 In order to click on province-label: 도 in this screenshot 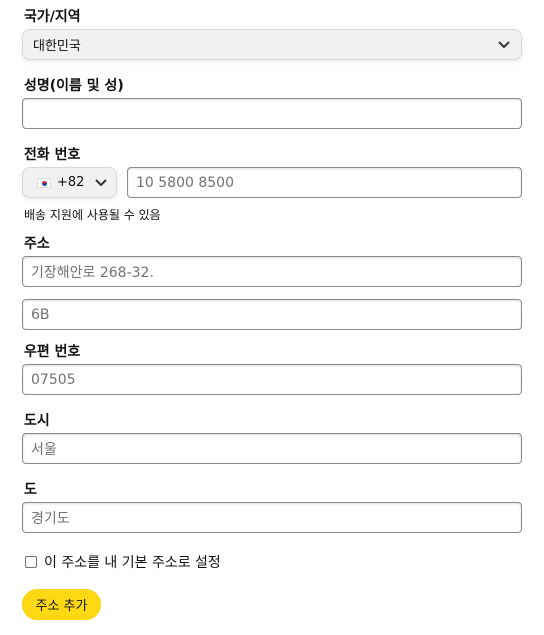, I will do `click(30, 490)`.